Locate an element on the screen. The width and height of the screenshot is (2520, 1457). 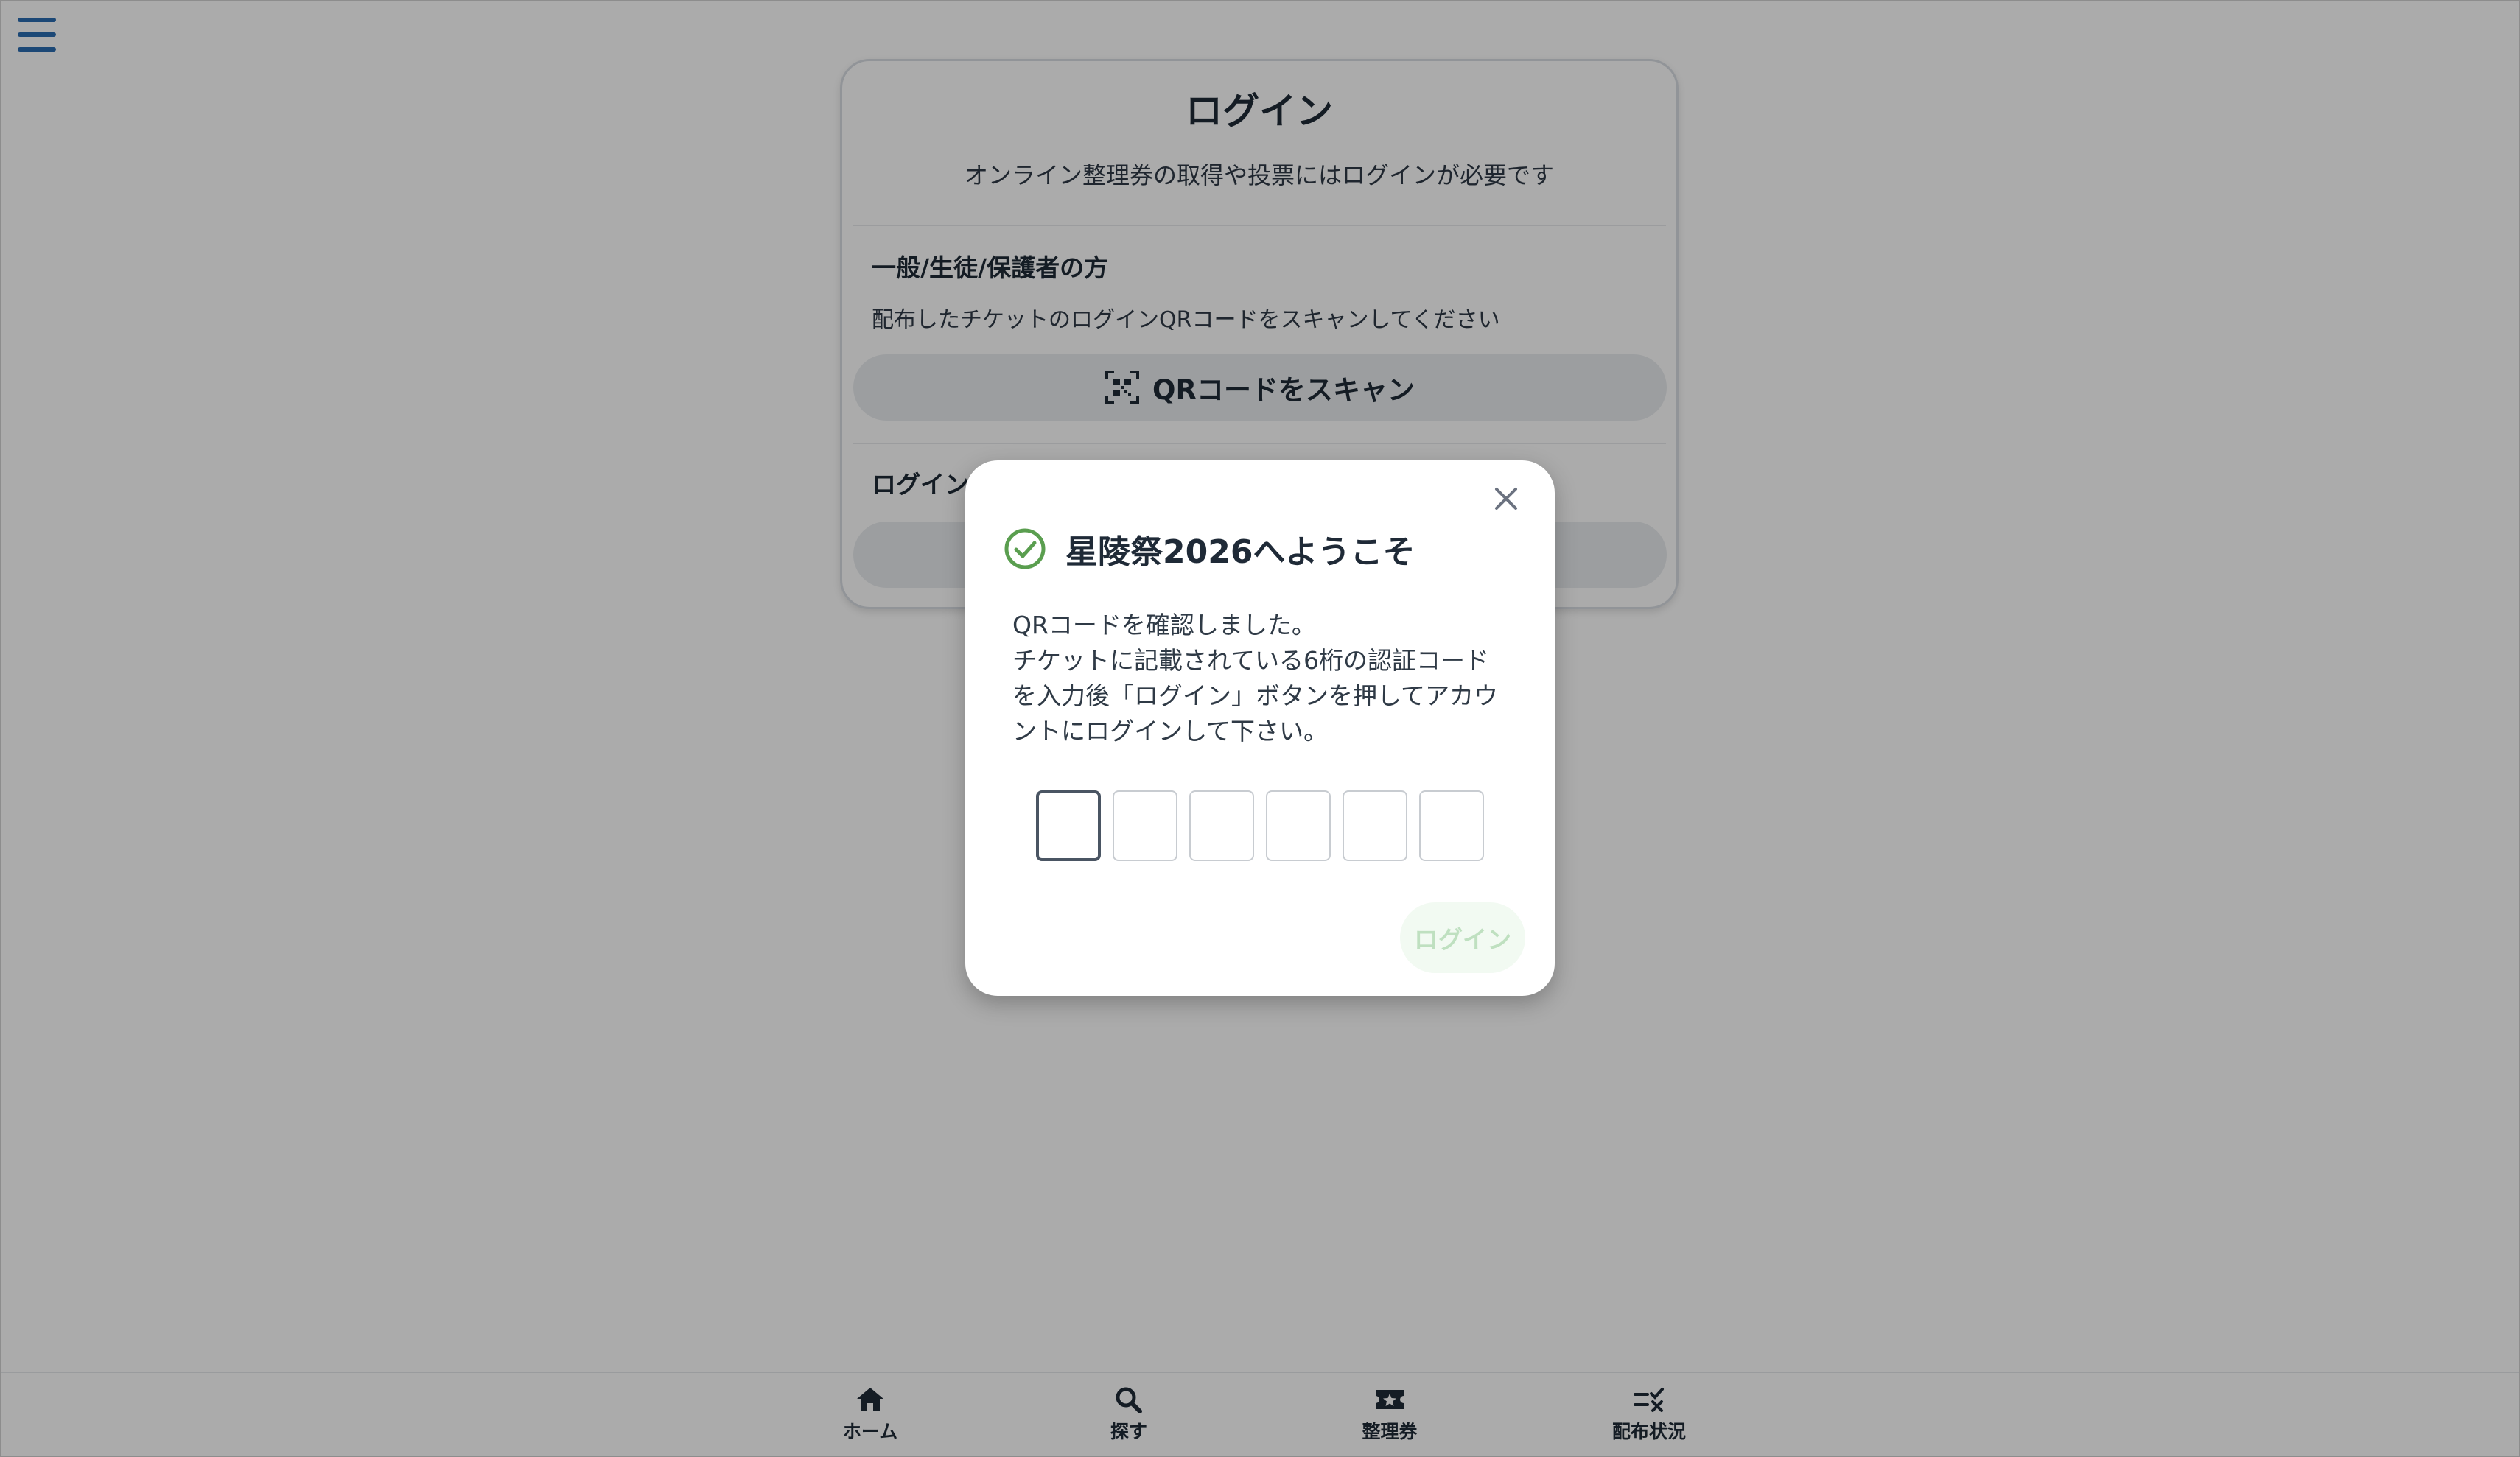
close-icon is located at coordinates (1506, 498).